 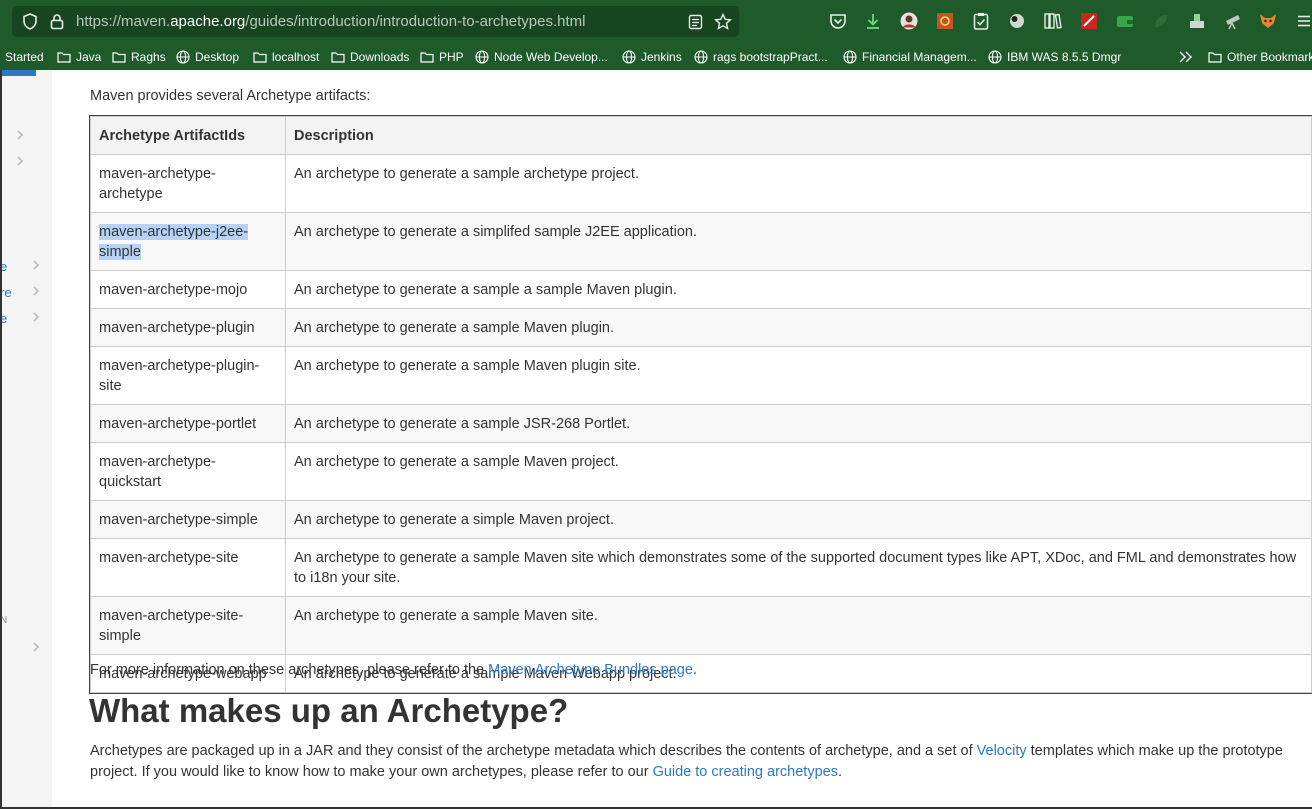 What do you see at coordinates (188, 519) in the screenshot?
I see `artifact-id-cell: maven-archetype-simple` at bounding box center [188, 519].